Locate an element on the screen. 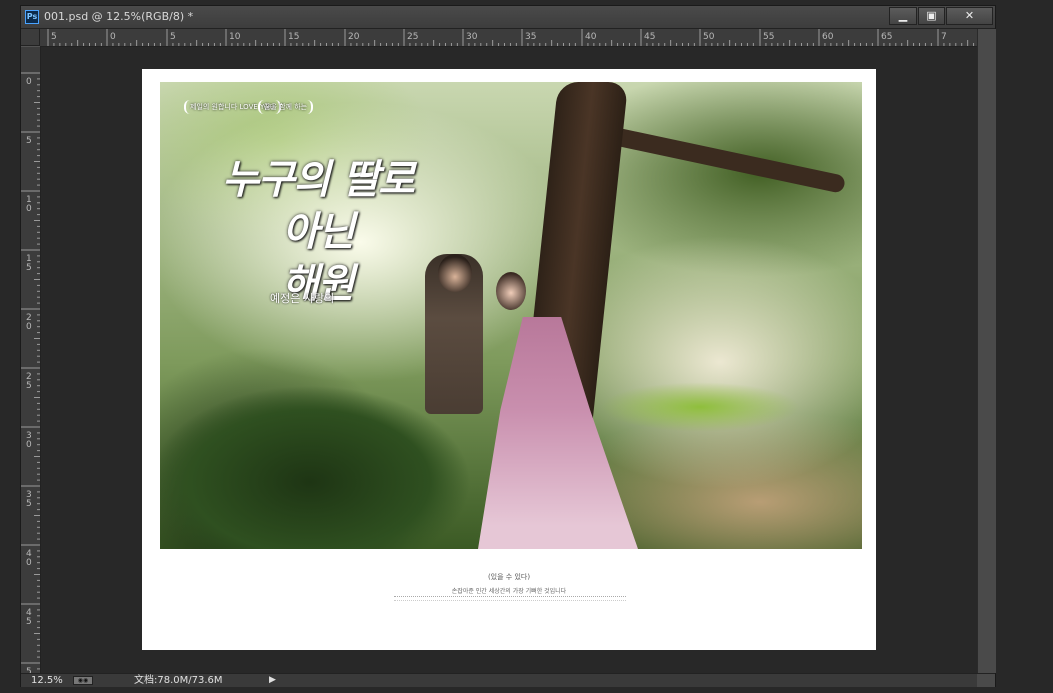 This screenshot has height=693, width=1053. artwork-subtitle: 예정은 사랑의 is located at coordinates (302, 298).